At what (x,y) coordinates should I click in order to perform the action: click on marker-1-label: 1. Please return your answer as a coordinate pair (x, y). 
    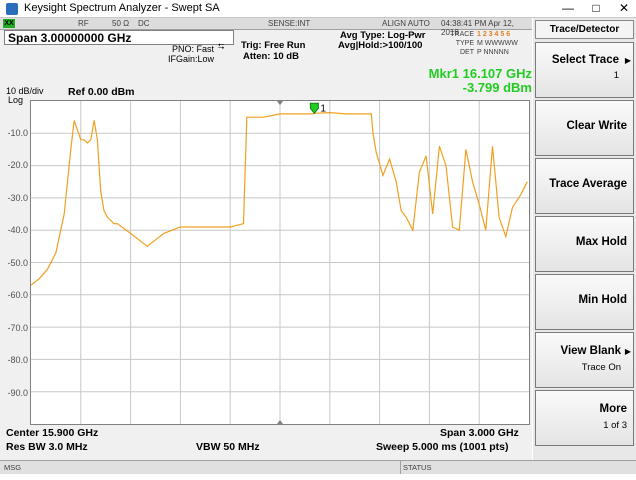
    Looking at the image, I should click on (323, 108).